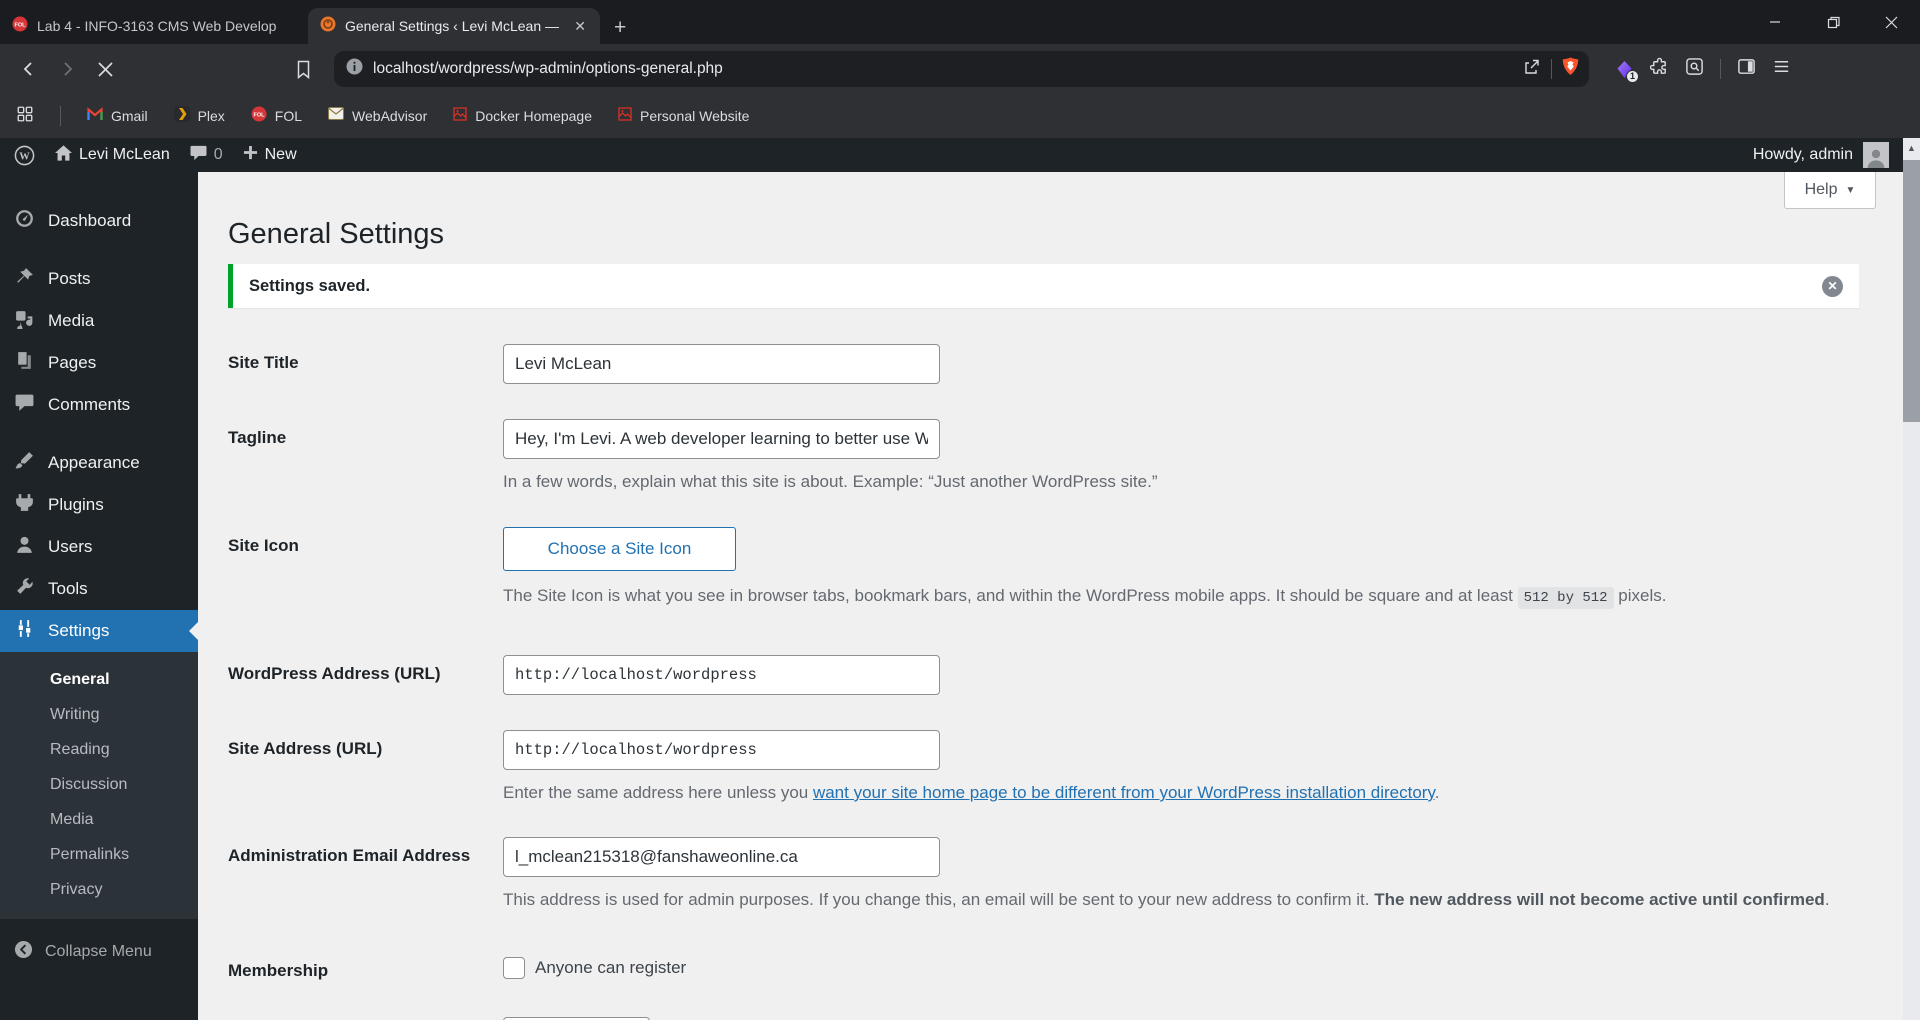 Image resolution: width=1920 pixels, height=1020 pixels. Describe the element at coordinates (1833, 22) in the screenshot. I see `window-restore-button` at that location.